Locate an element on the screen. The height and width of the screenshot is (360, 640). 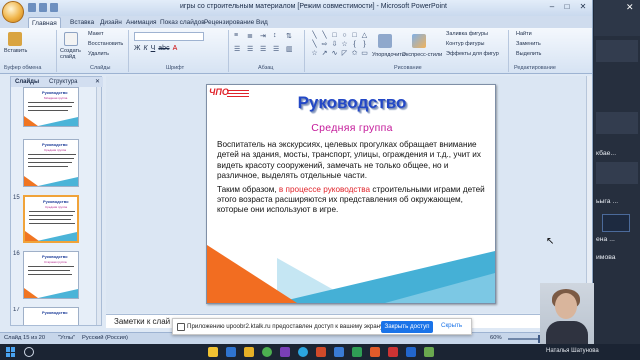
language-indicator: Русский (Россия) is located at coordinates (105, 338).